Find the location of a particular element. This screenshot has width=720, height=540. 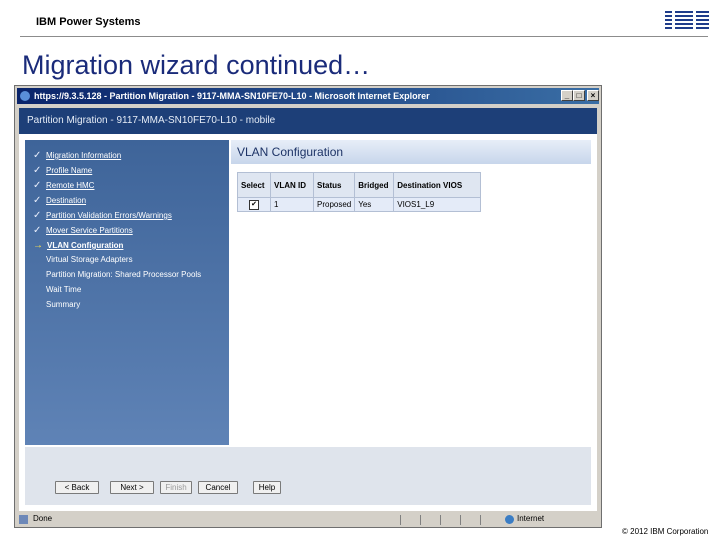

content-title-bar: VLAN Configuration is located at coordinates (411, 152).